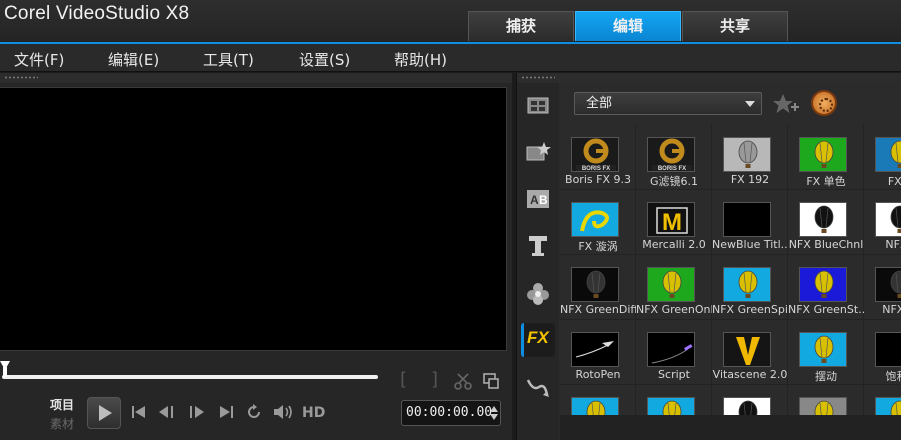 This screenshot has width=901, height=440. What do you see at coordinates (534, 200) in the screenshot?
I see `svg-text: A` at bounding box center [534, 200].